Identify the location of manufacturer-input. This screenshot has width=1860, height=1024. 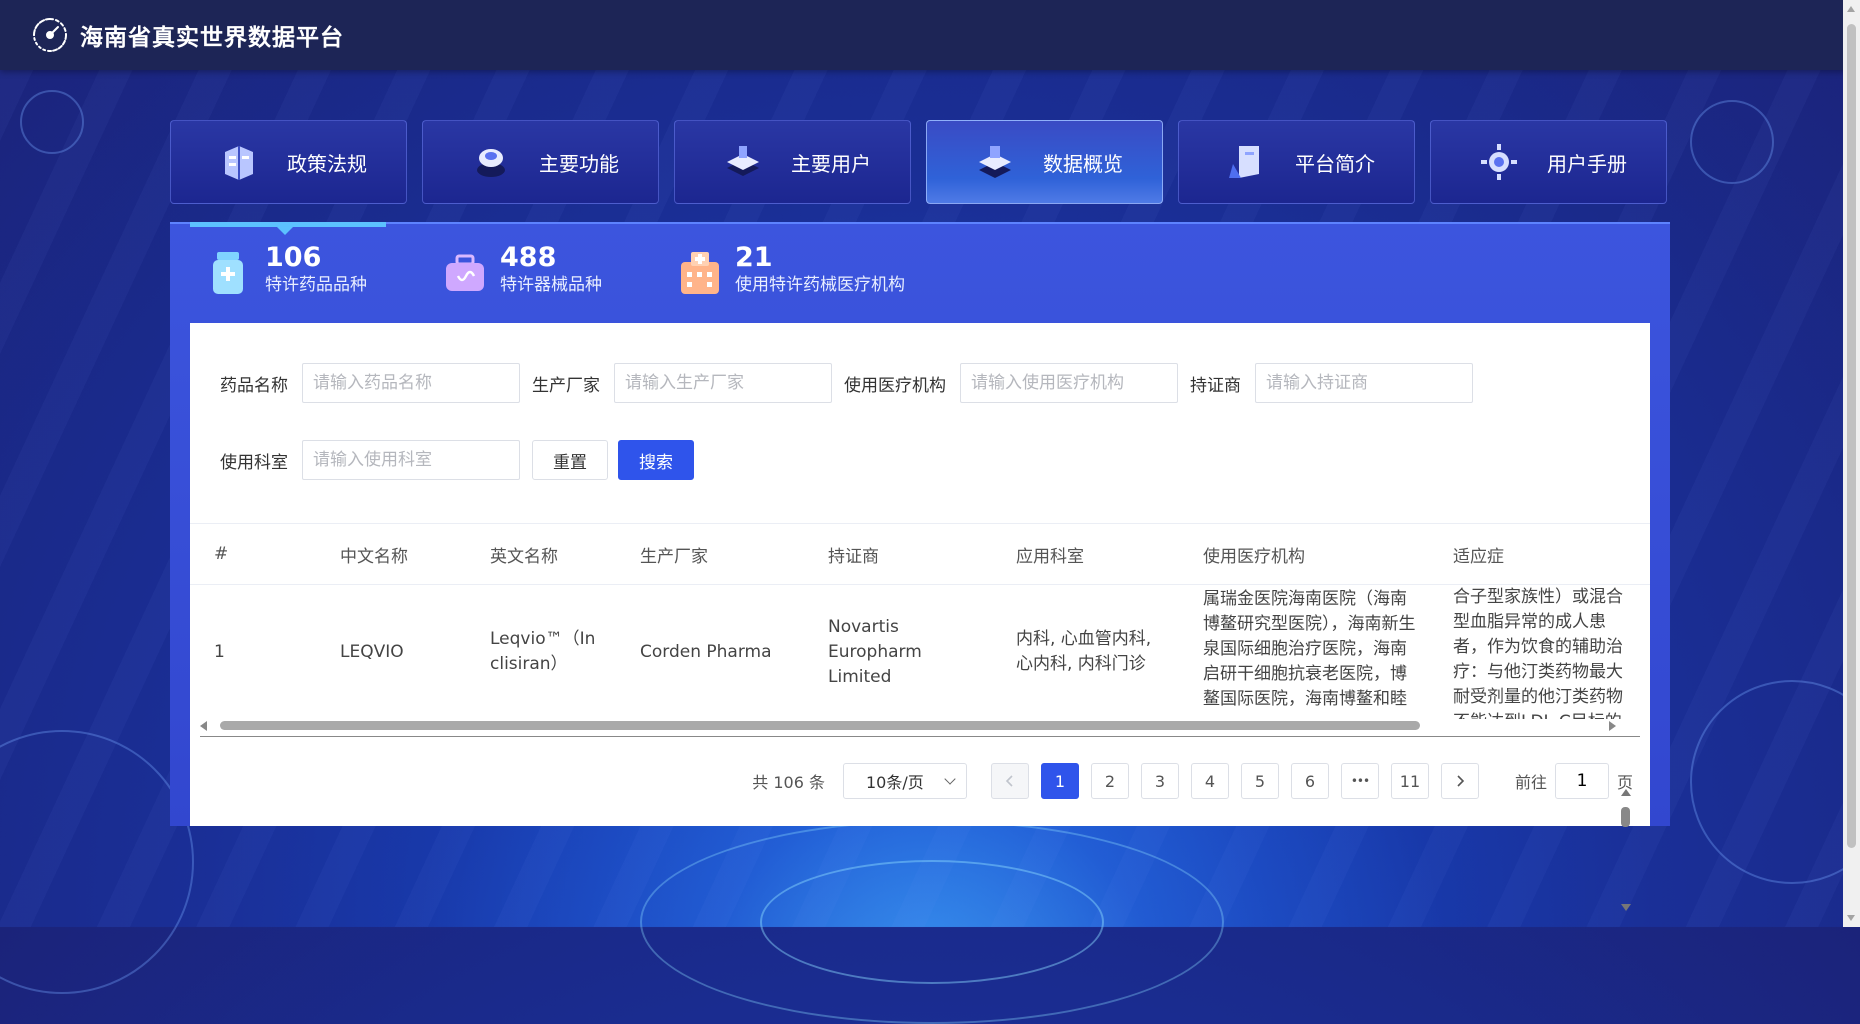
(723, 383).